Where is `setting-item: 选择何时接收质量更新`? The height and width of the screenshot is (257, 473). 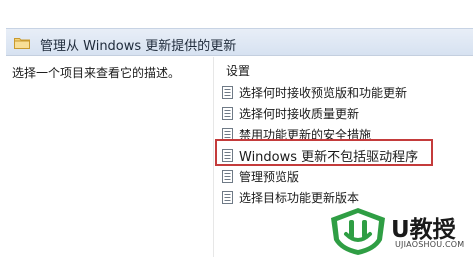 setting-item: 选择何时接收质量更新 is located at coordinates (290, 113).